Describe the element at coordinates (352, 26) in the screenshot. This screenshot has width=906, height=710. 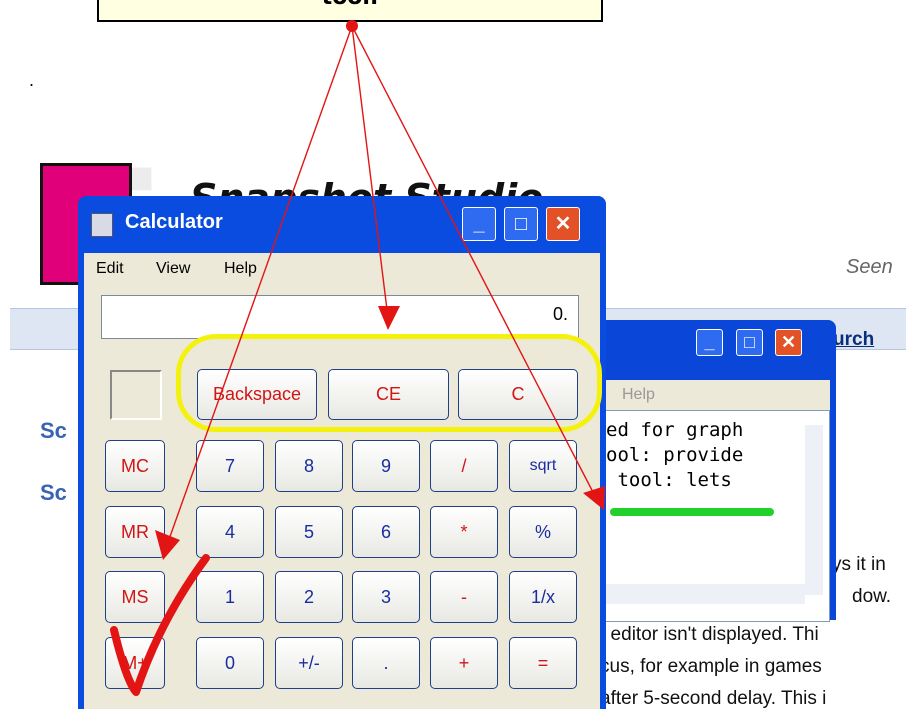
I see `arrow-origin-dot` at that location.